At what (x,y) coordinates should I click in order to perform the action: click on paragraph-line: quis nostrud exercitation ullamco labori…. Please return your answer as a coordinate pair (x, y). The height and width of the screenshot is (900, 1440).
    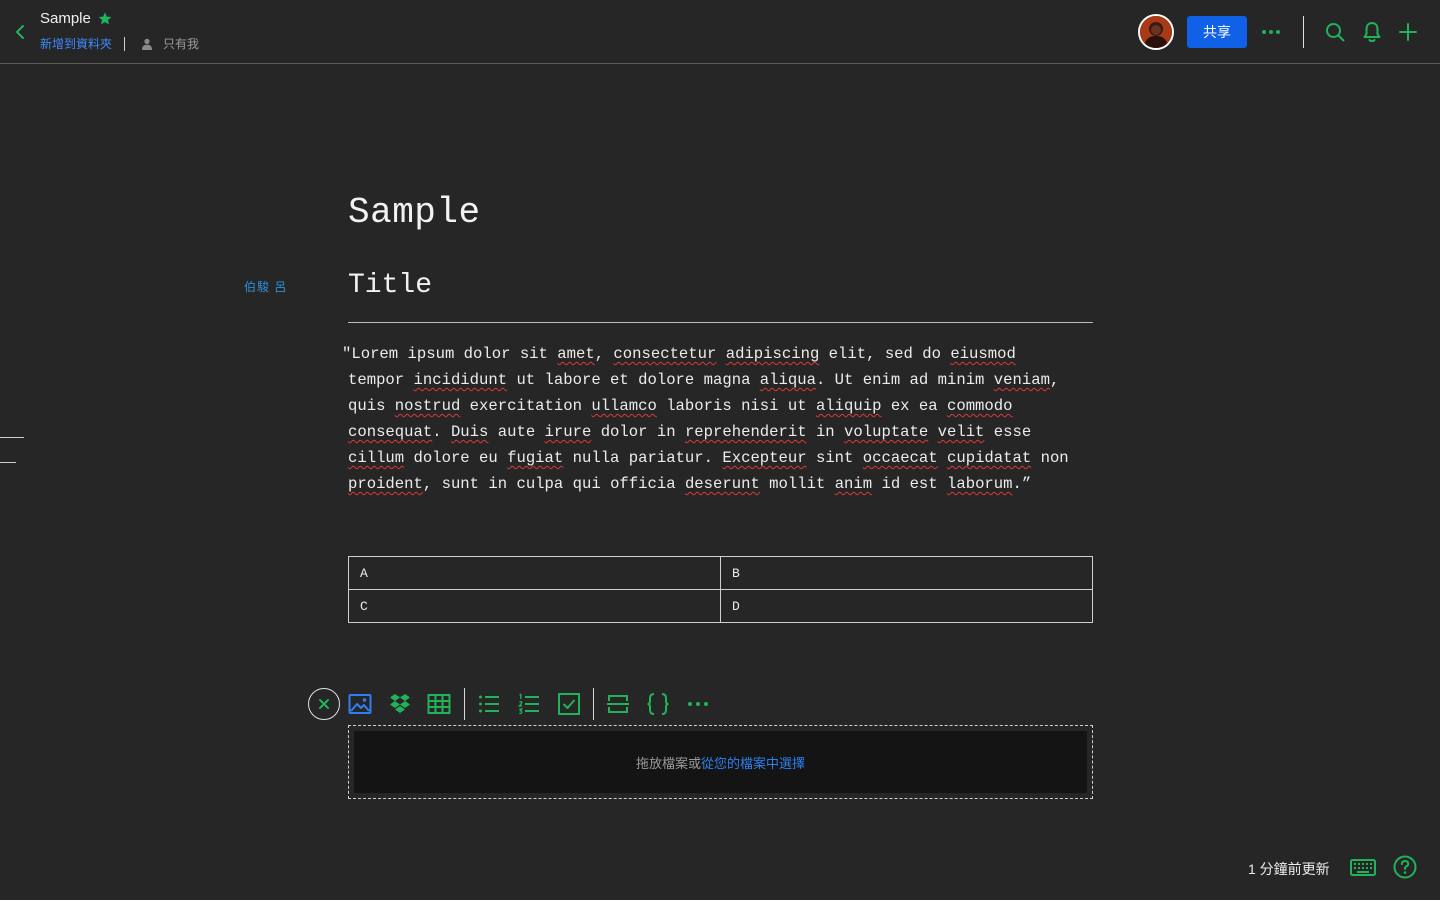
    Looking at the image, I should click on (680, 406).